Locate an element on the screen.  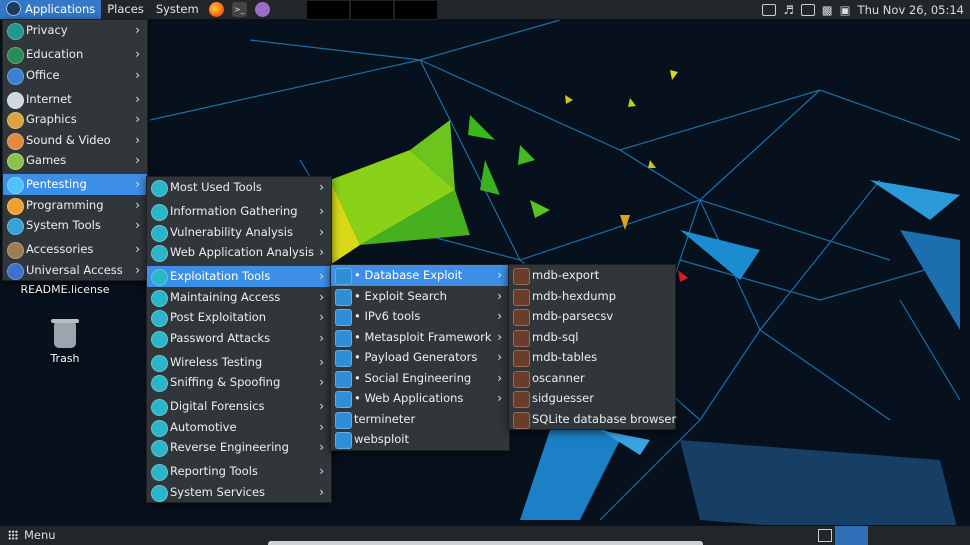
firefox-icon is located at coordinates (216, 9).